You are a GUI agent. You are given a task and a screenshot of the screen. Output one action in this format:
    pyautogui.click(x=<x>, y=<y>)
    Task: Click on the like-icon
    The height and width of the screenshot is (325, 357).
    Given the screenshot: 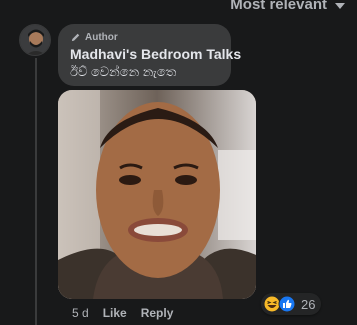 What is the action you would take?
    pyautogui.click(x=287, y=304)
    